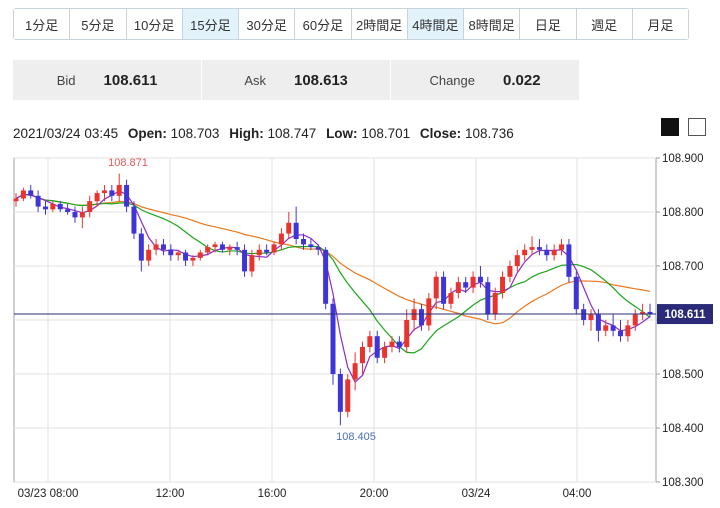 Image resolution: width=720 pixels, height=508 pixels. I want to click on x-tick-label: 16:00, so click(272, 494).